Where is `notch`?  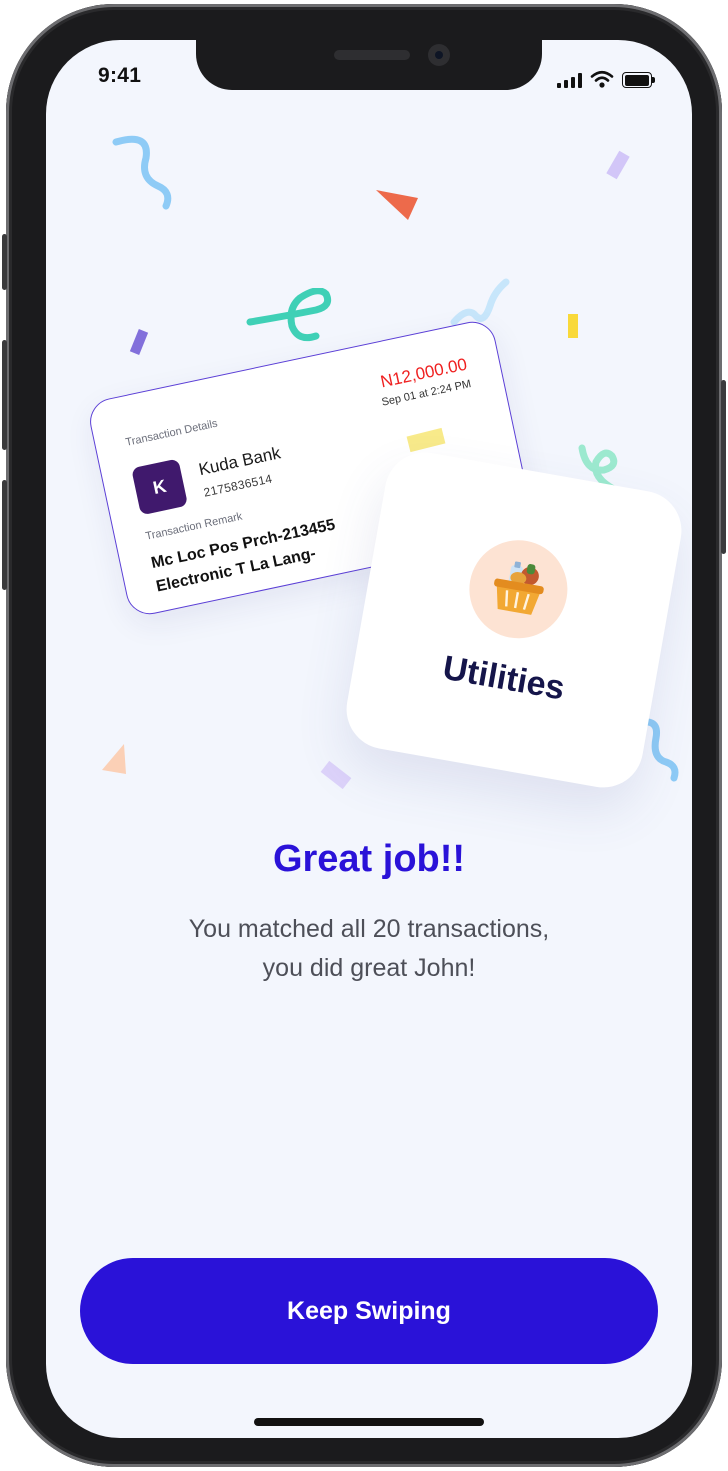 notch is located at coordinates (369, 65).